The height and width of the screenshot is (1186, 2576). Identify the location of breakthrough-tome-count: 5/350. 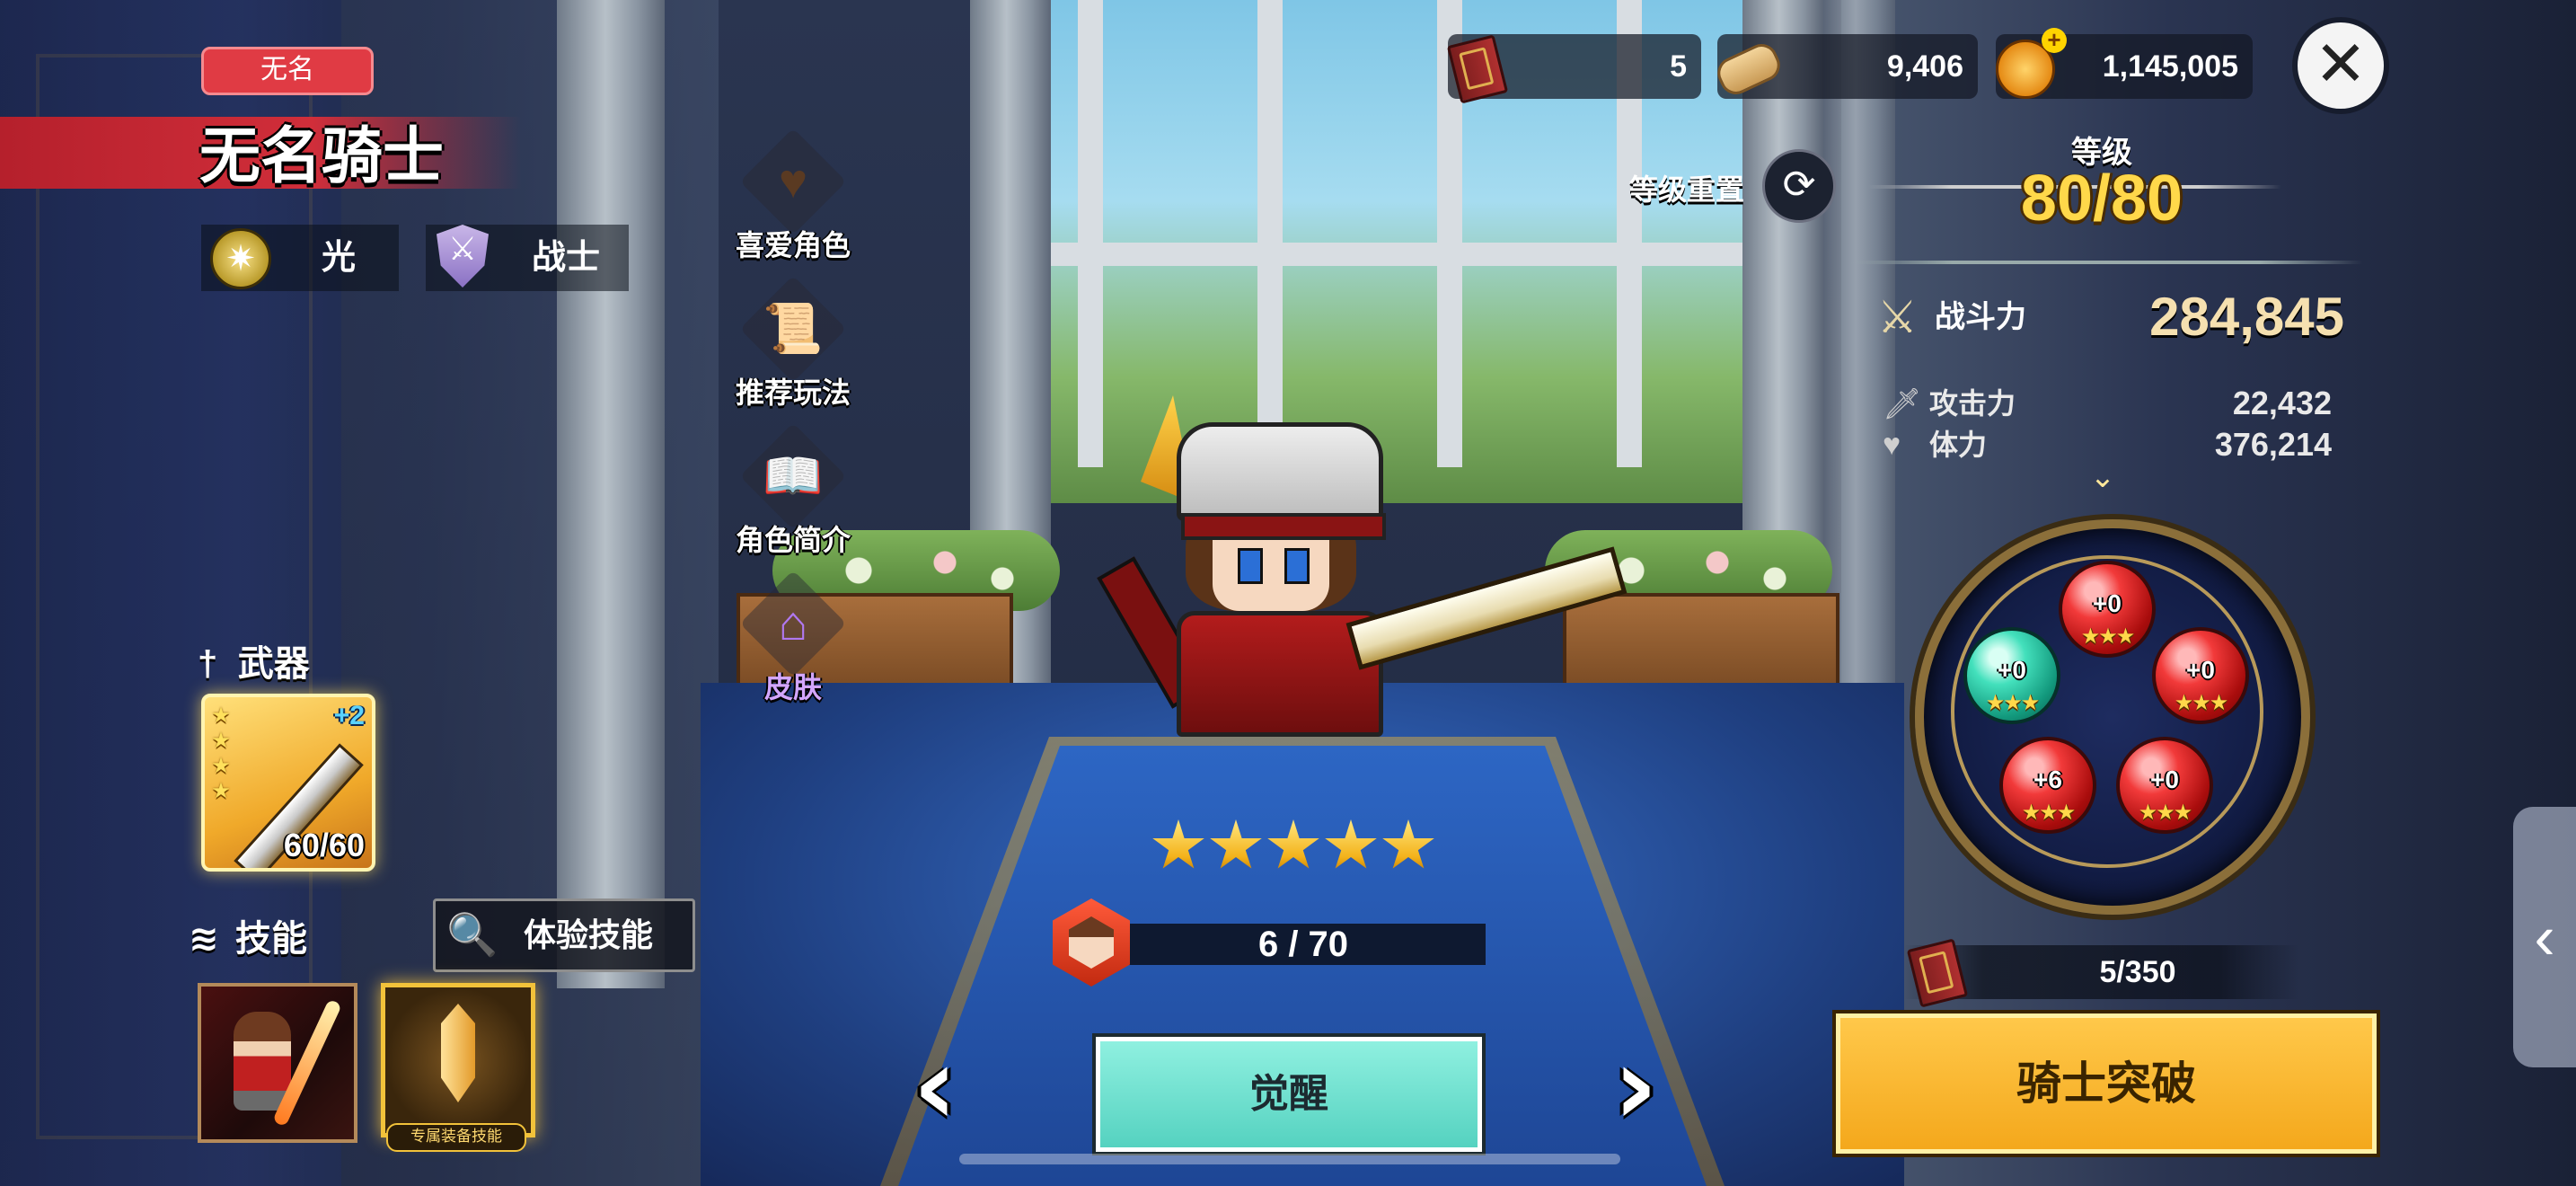
(2137, 972).